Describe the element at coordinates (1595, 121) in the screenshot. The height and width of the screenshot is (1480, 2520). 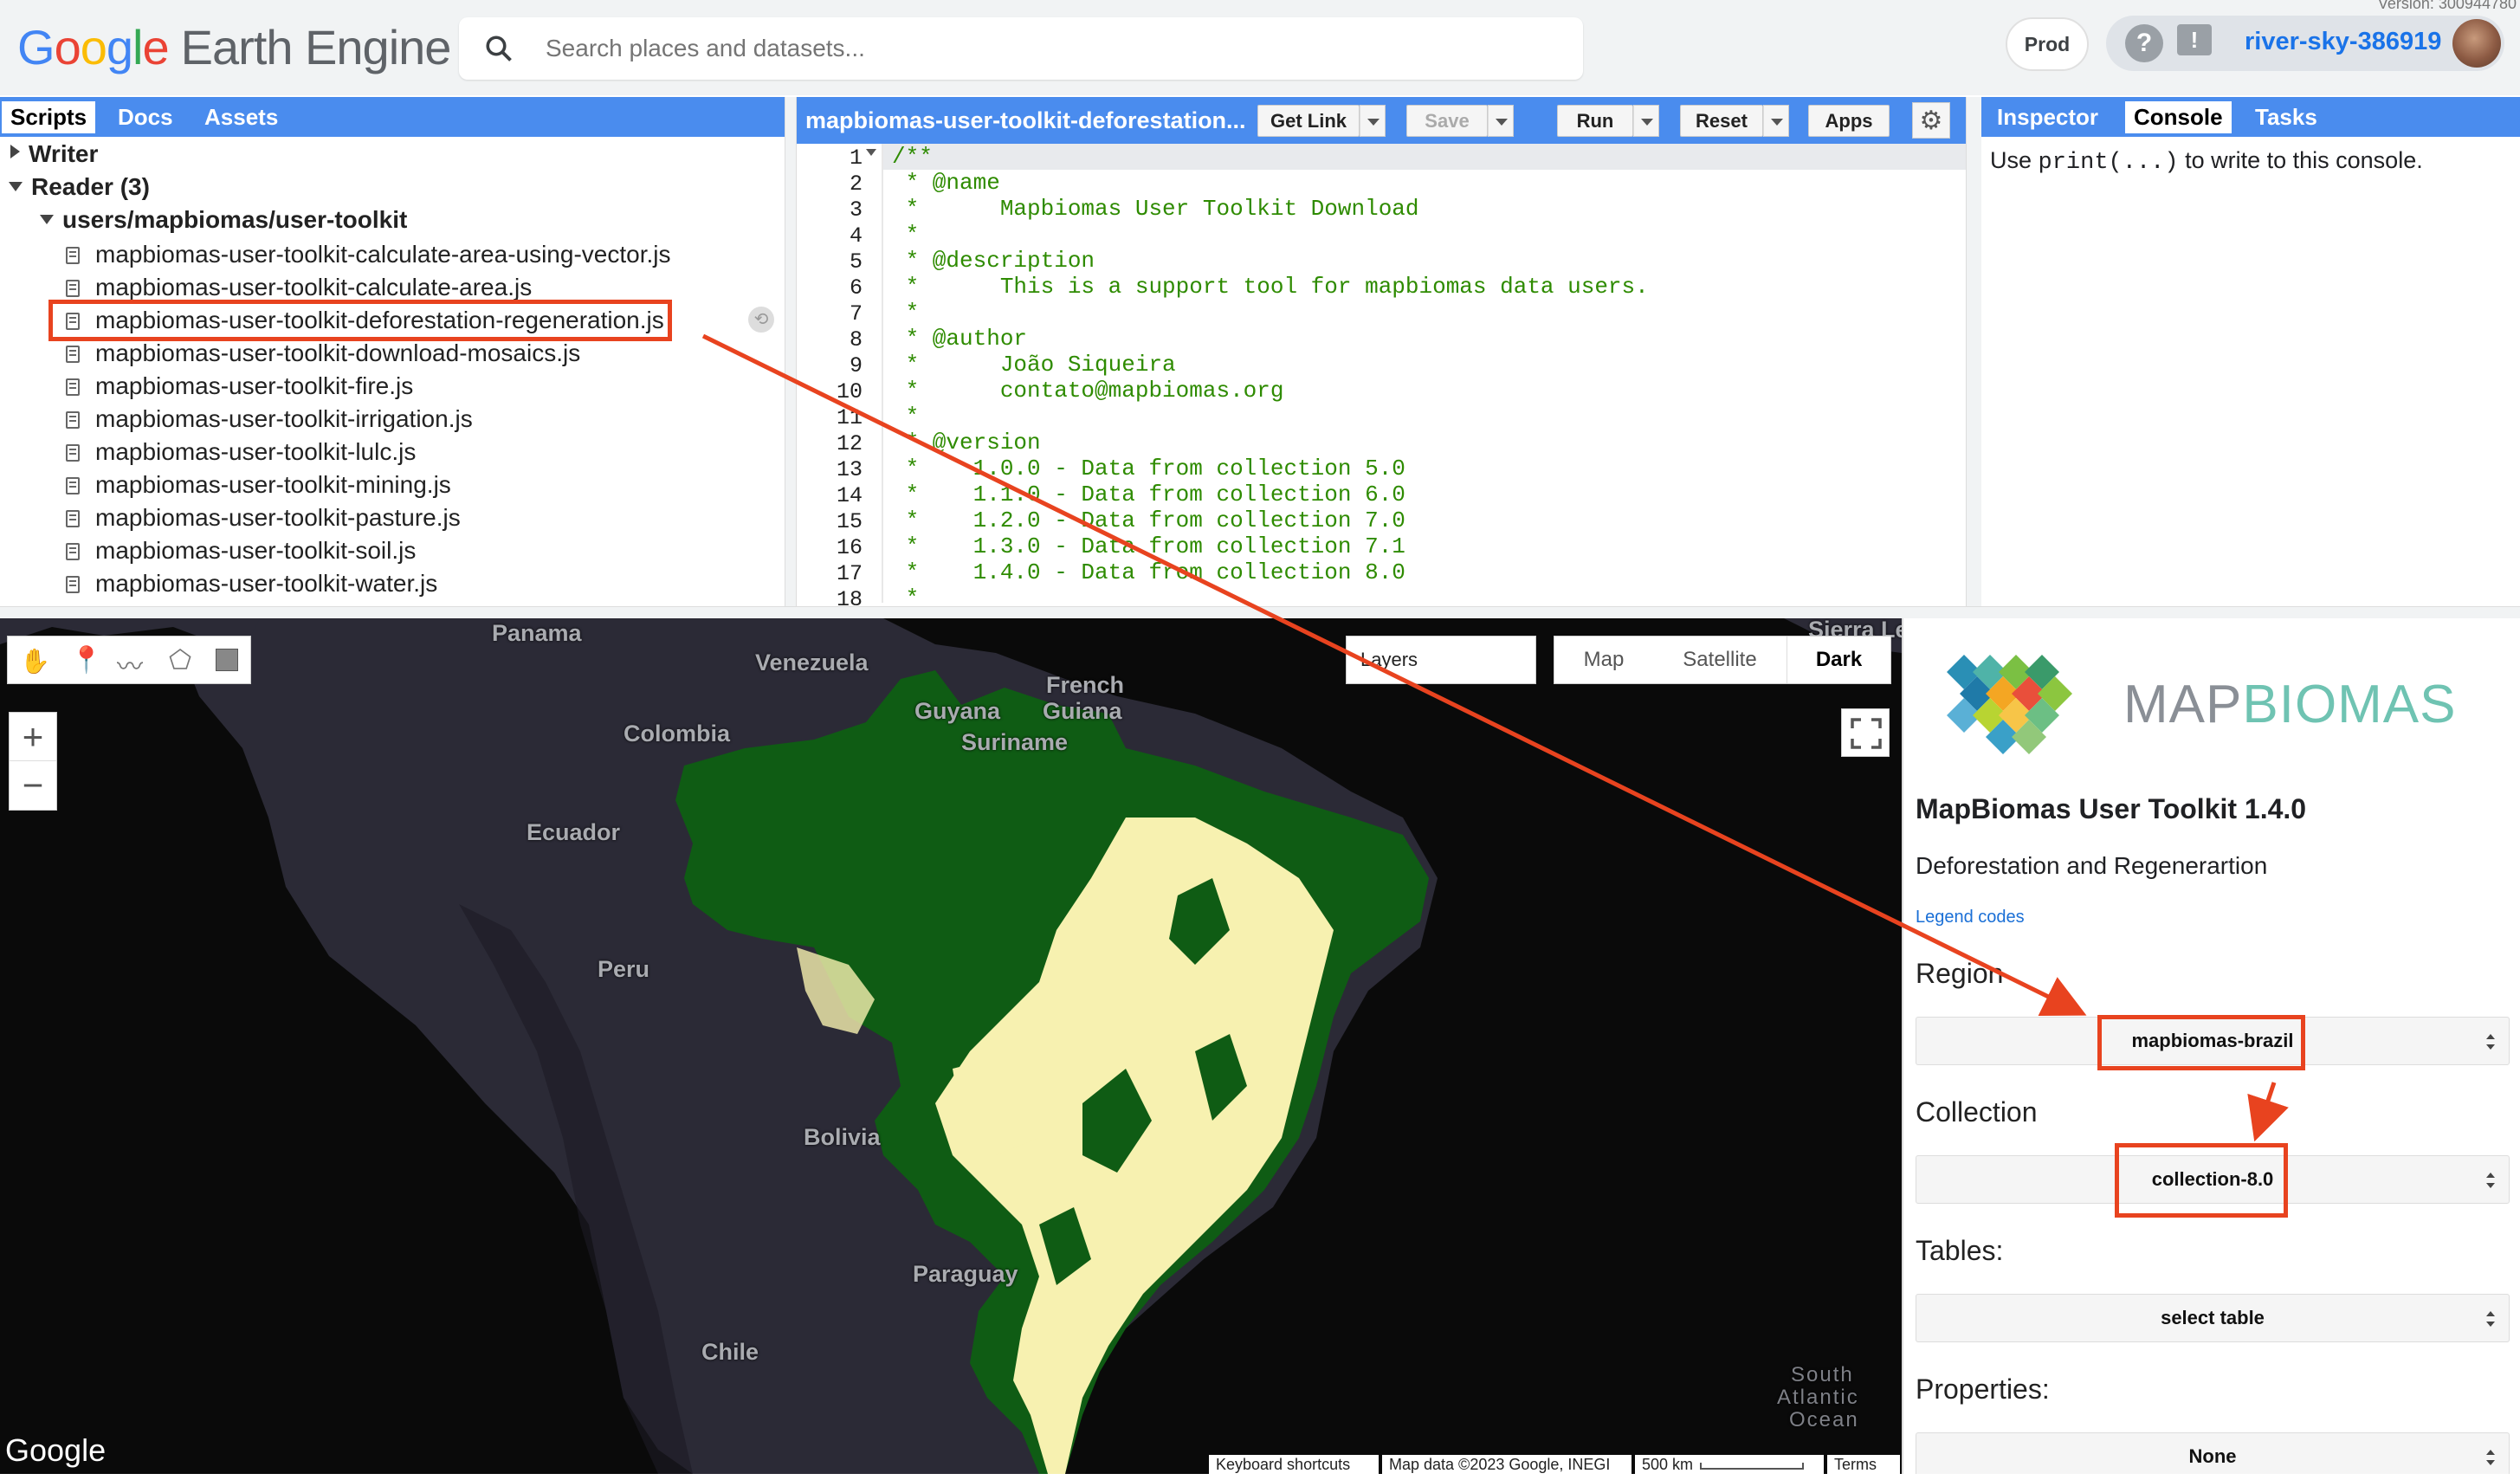
I see `run-button: Run` at that location.